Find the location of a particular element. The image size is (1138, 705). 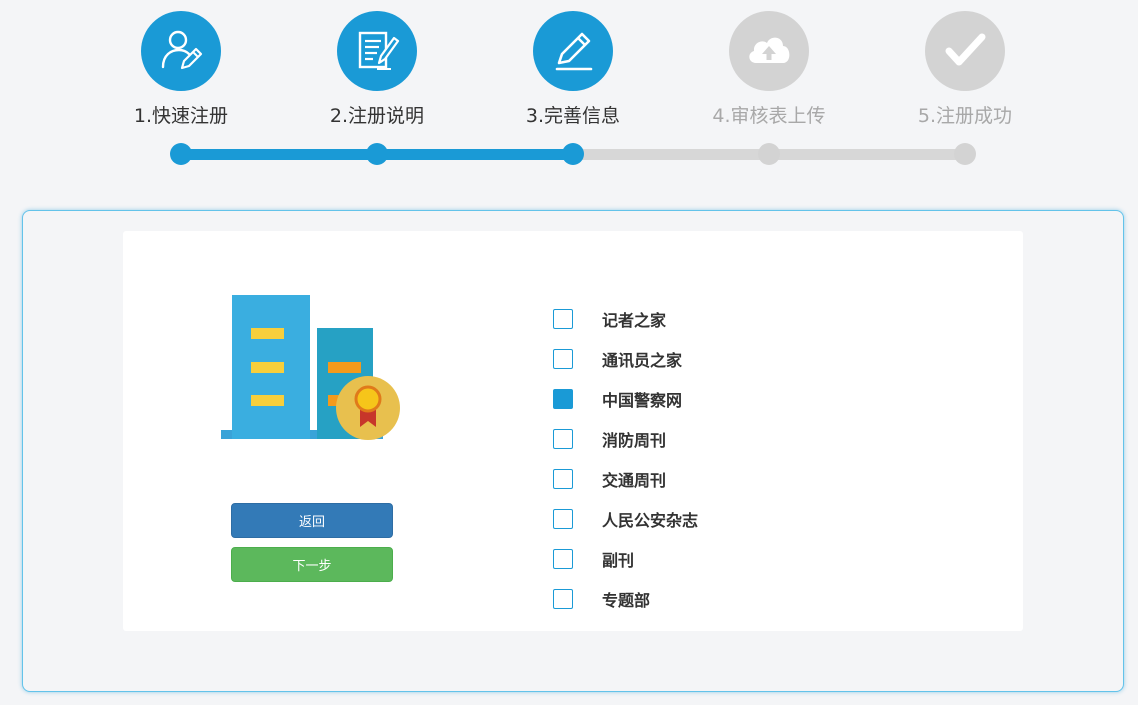

step-label: 1.快速注册 is located at coordinates (181, 116).